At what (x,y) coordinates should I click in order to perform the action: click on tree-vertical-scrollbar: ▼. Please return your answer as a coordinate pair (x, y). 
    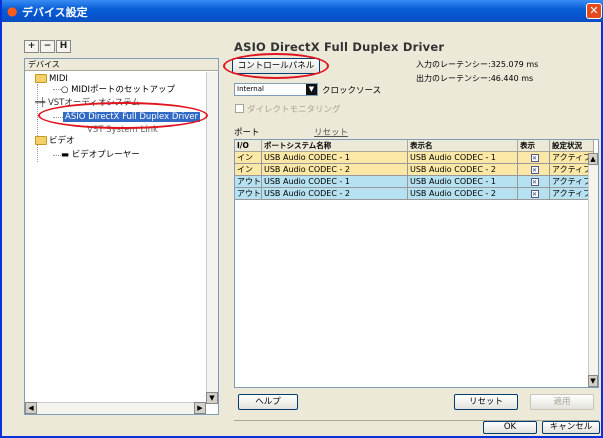
    Looking at the image, I should click on (212, 238).